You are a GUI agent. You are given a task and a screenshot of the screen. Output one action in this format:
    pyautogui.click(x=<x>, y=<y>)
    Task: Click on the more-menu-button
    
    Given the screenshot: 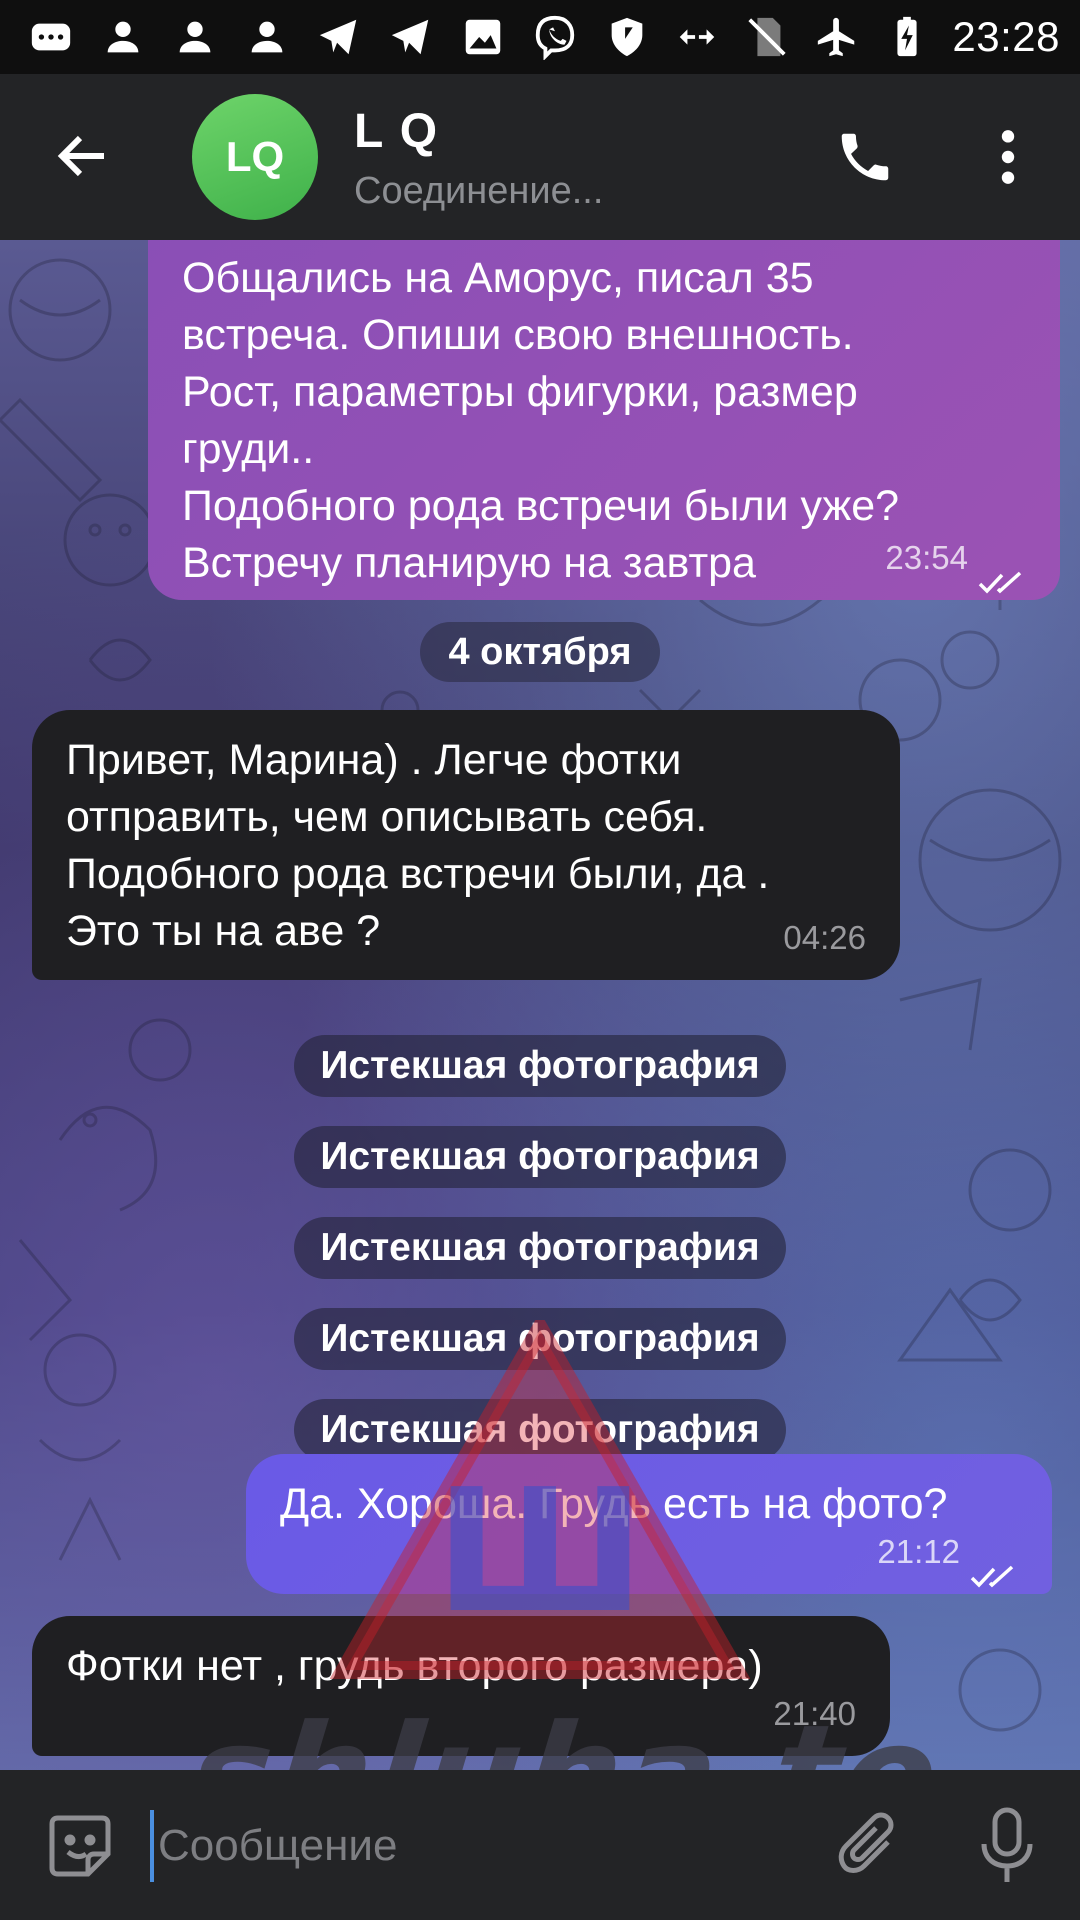 What is the action you would take?
    pyautogui.click(x=1008, y=157)
    